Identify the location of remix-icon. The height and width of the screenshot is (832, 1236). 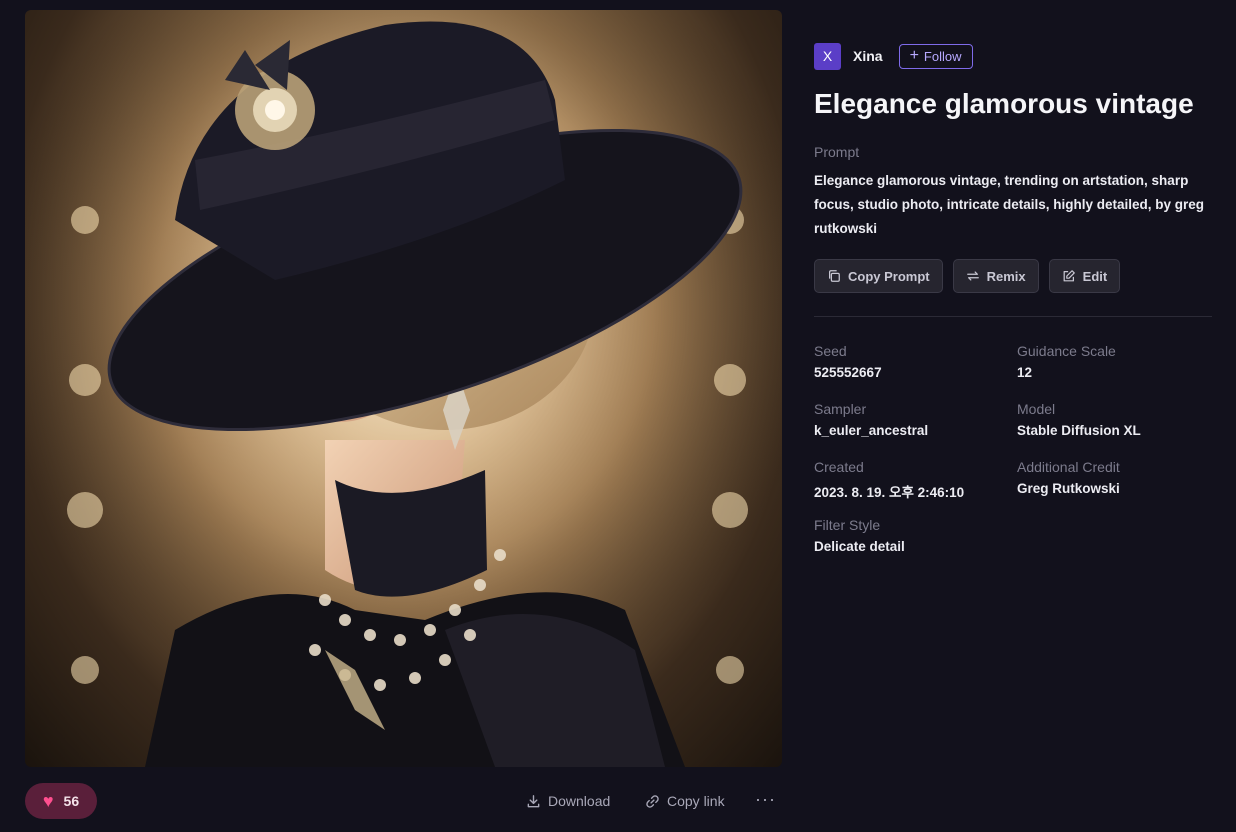
(972, 276).